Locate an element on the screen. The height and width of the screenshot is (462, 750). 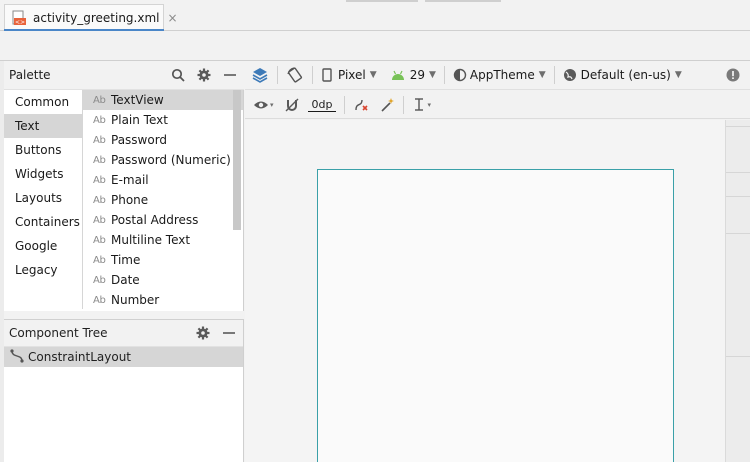
api-level-selector: 29 ▼ is located at coordinates (413, 75).